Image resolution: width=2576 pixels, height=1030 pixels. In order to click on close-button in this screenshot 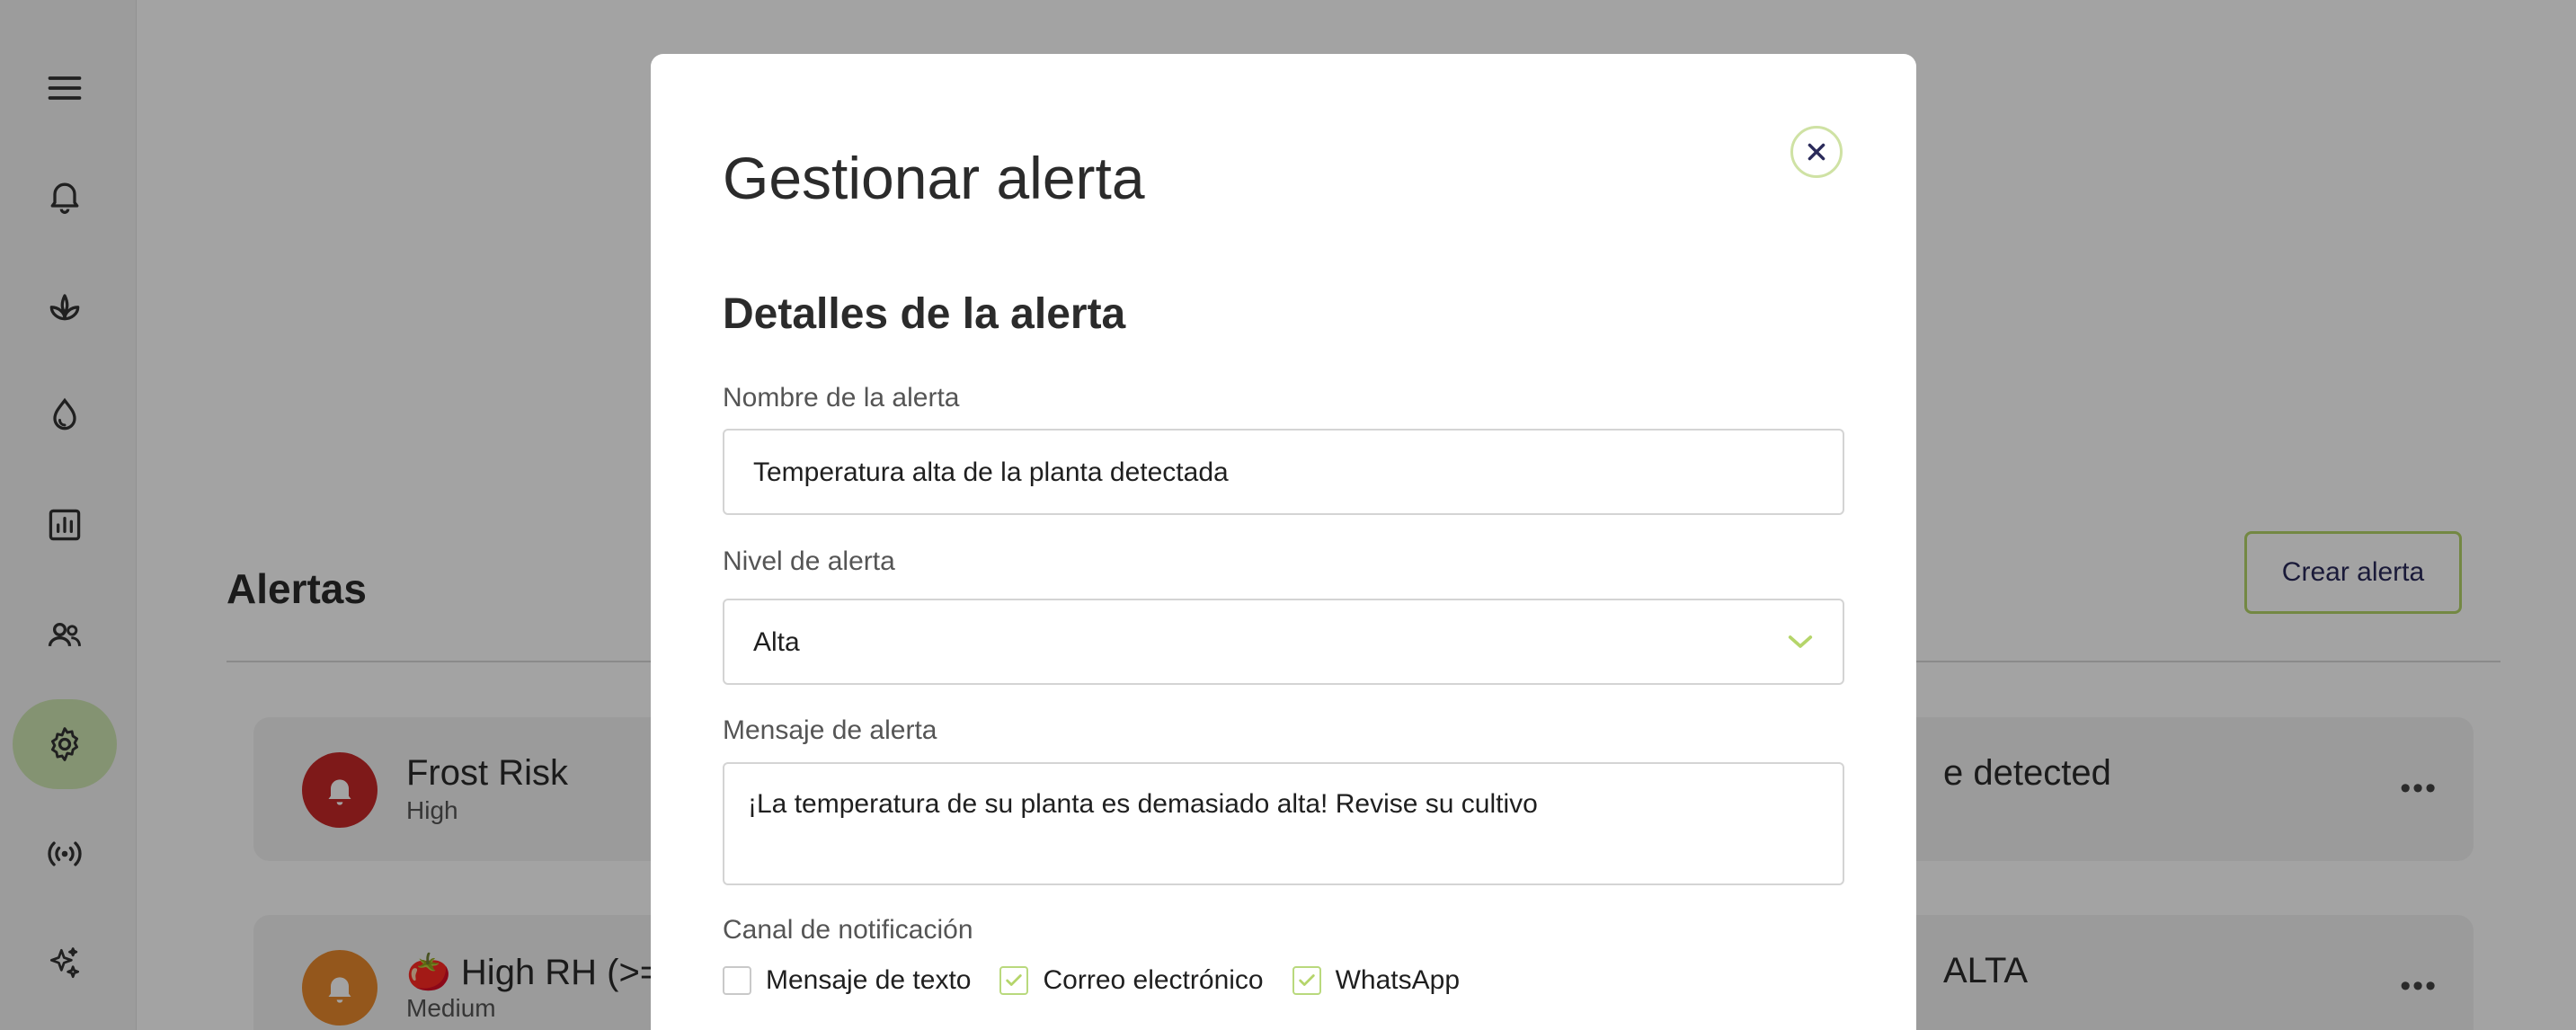, I will do `click(1816, 152)`.